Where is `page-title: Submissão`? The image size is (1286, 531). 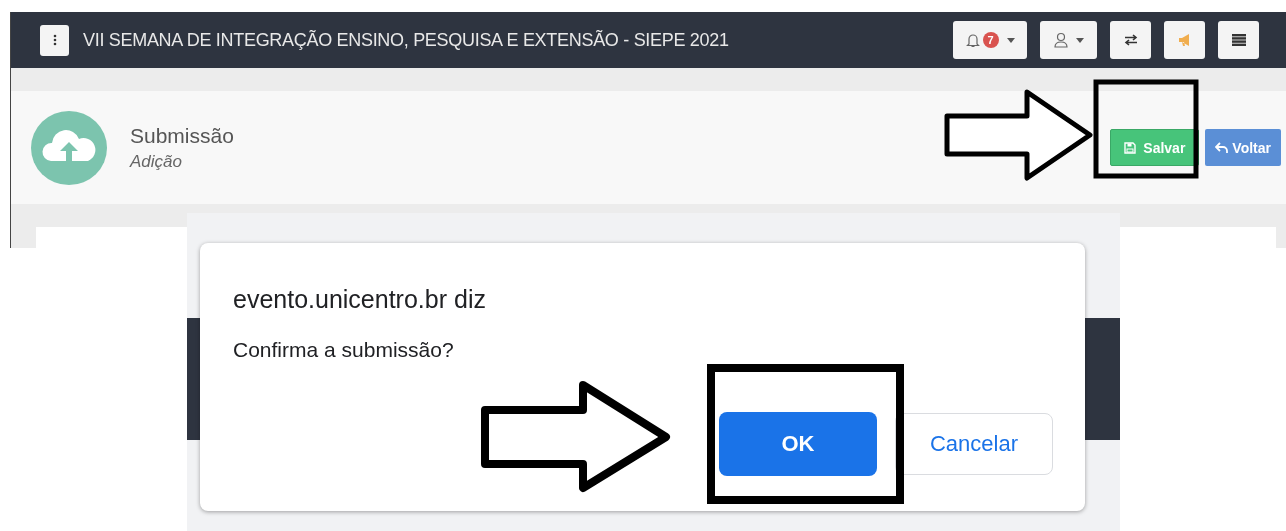
page-title: Submissão is located at coordinates (182, 135).